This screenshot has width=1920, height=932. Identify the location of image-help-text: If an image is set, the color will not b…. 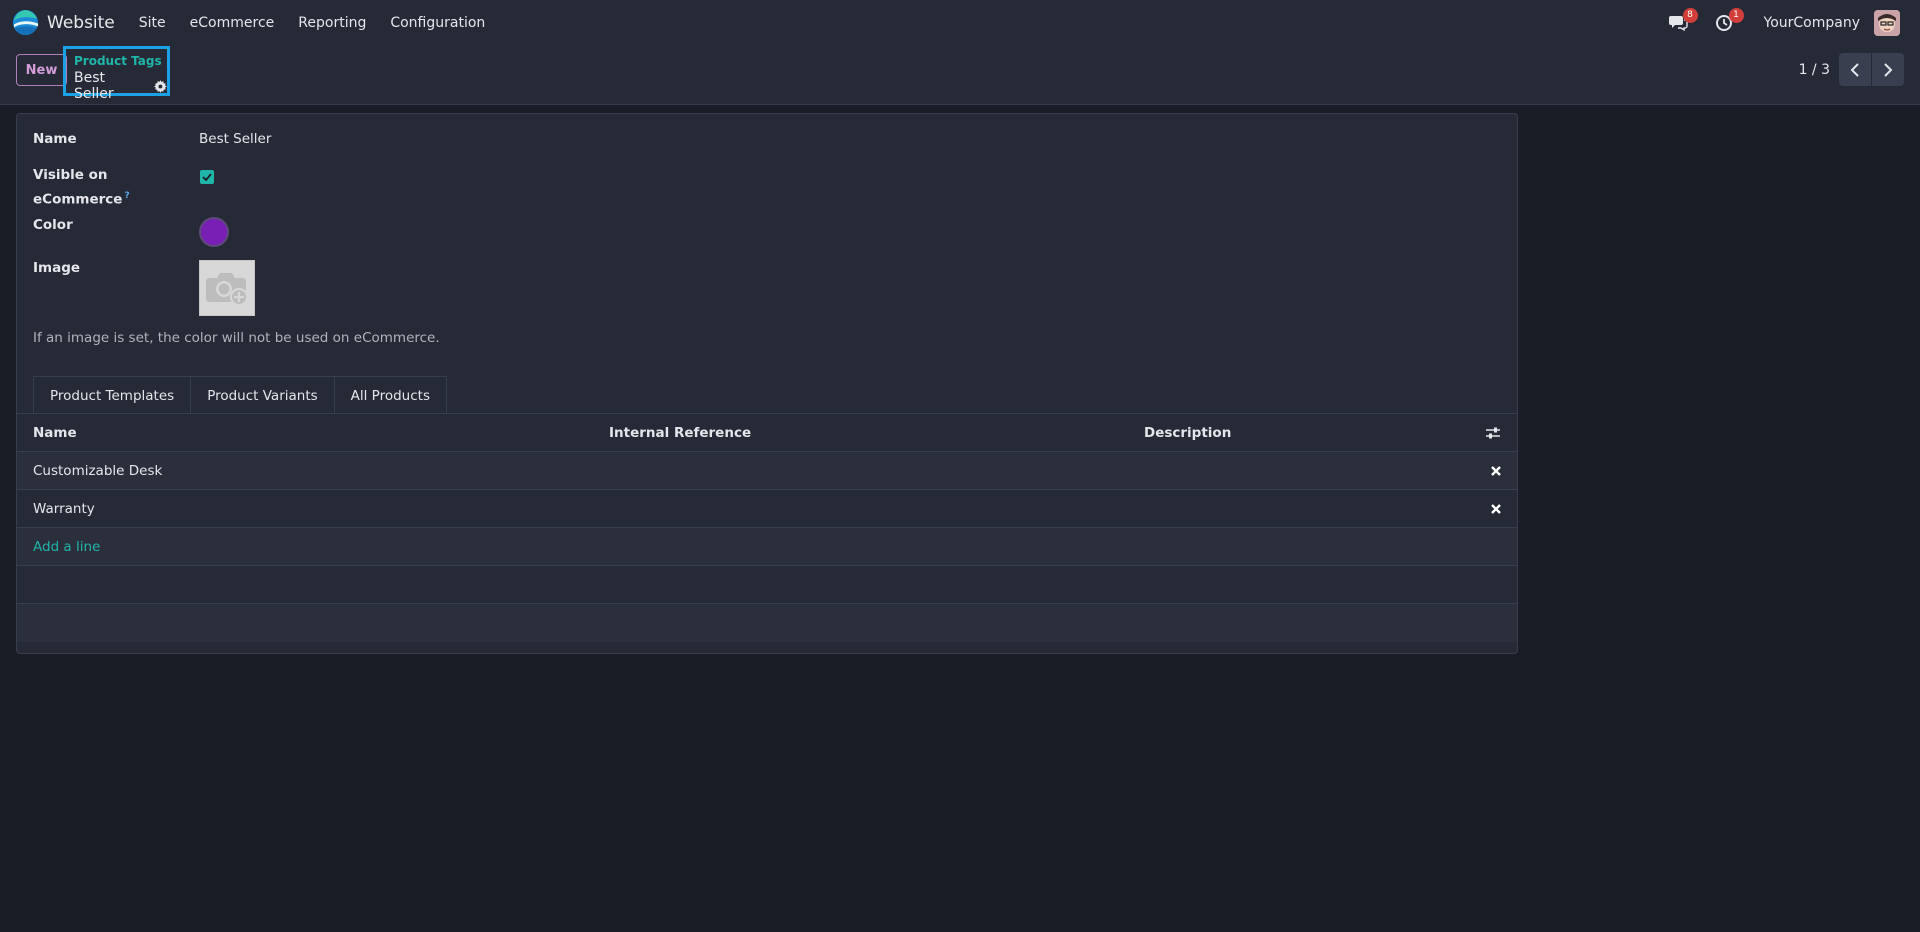
(236, 338).